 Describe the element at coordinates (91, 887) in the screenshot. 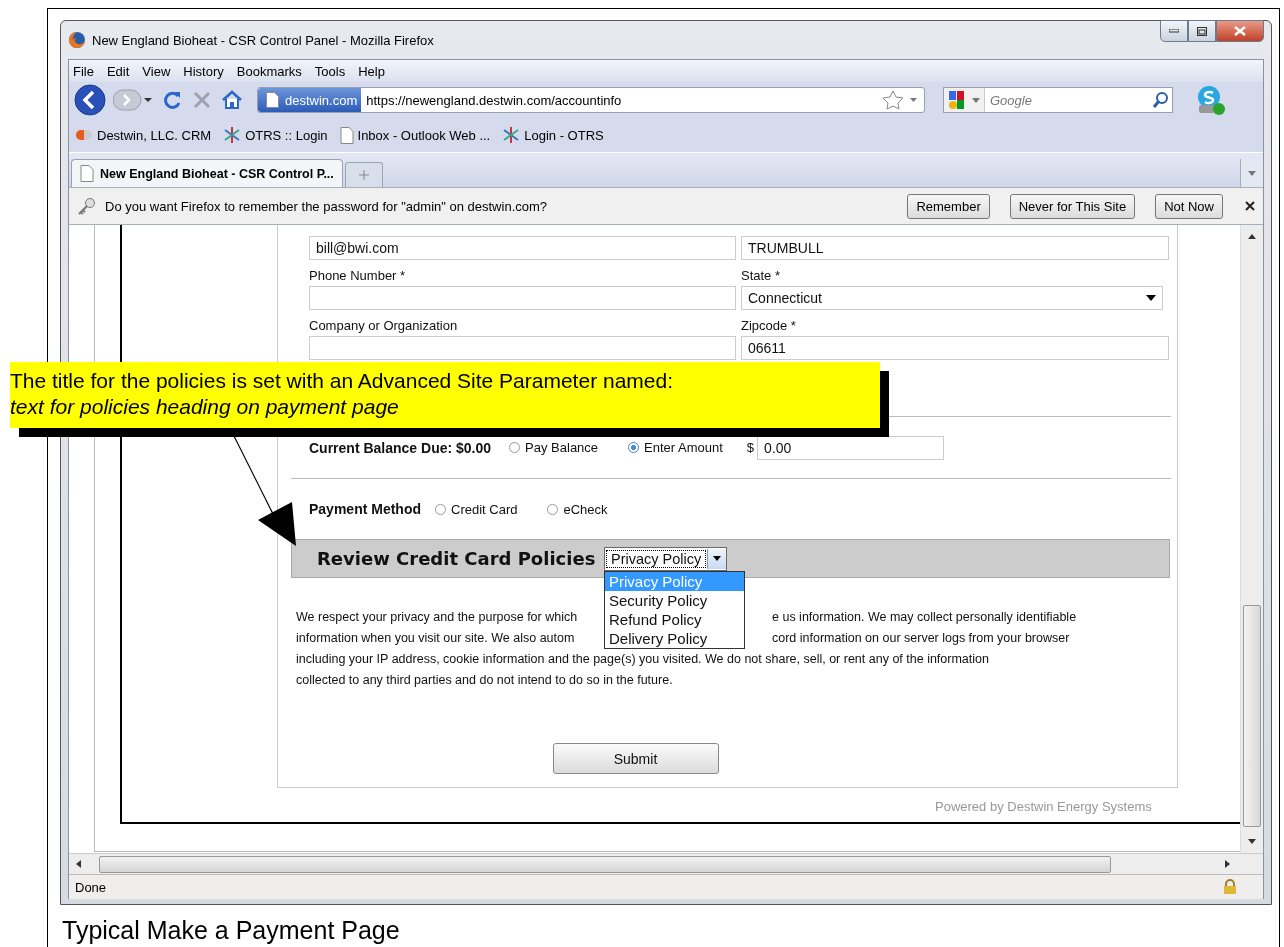

I see `status-text: Done` at that location.